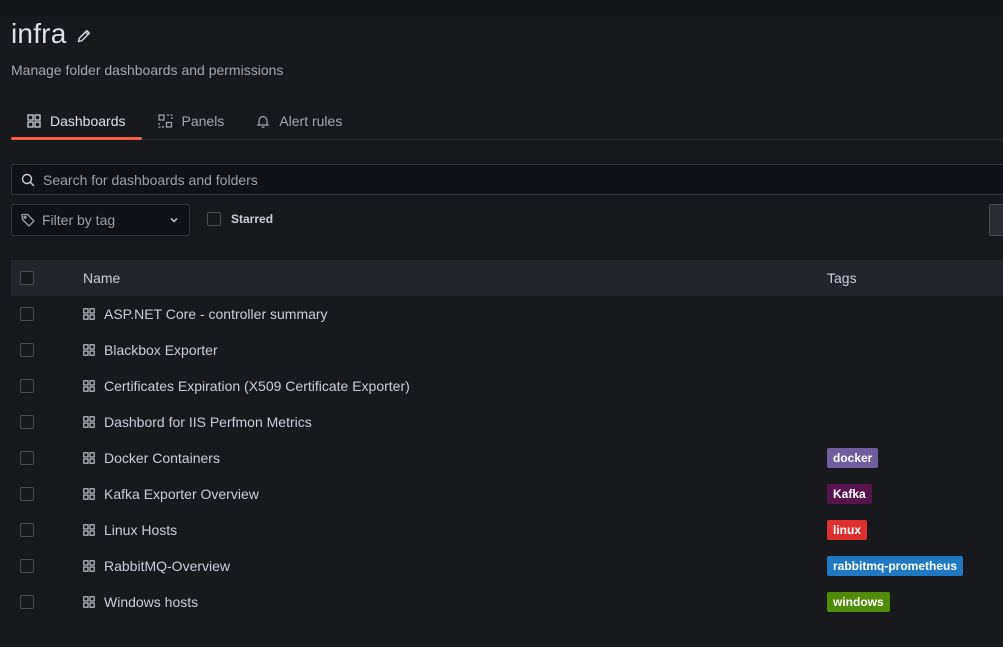 Image resolution: width=1003 pixels, height=647 pixels. I want to click on table-row: ASP.NET Core - controller summary, so click(507, 314).